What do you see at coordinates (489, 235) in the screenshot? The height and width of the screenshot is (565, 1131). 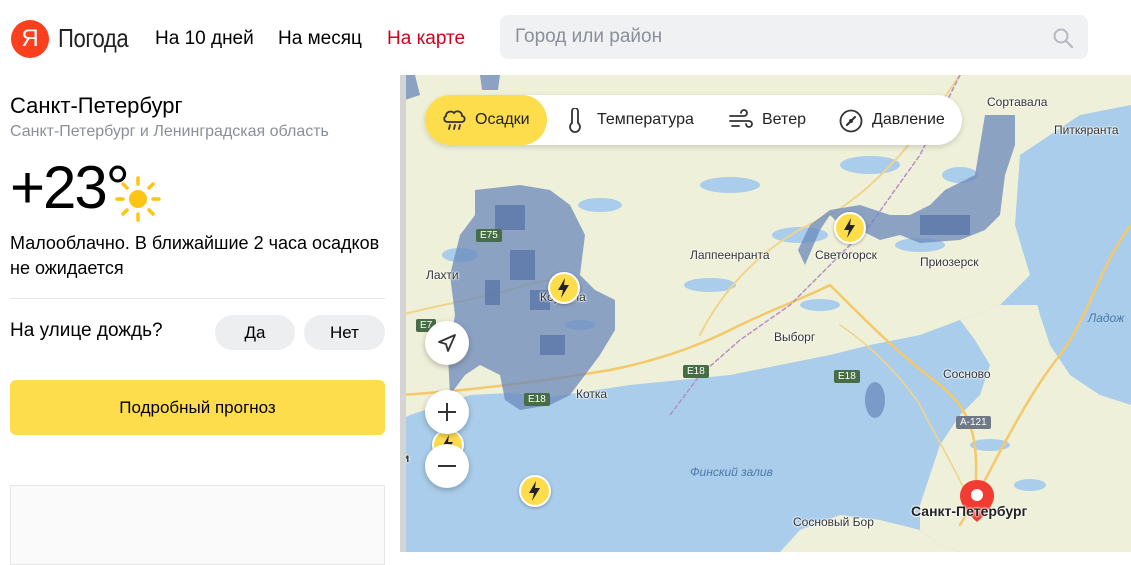 I see `road-badge-e75: E75` at bounding box center [489, 235].